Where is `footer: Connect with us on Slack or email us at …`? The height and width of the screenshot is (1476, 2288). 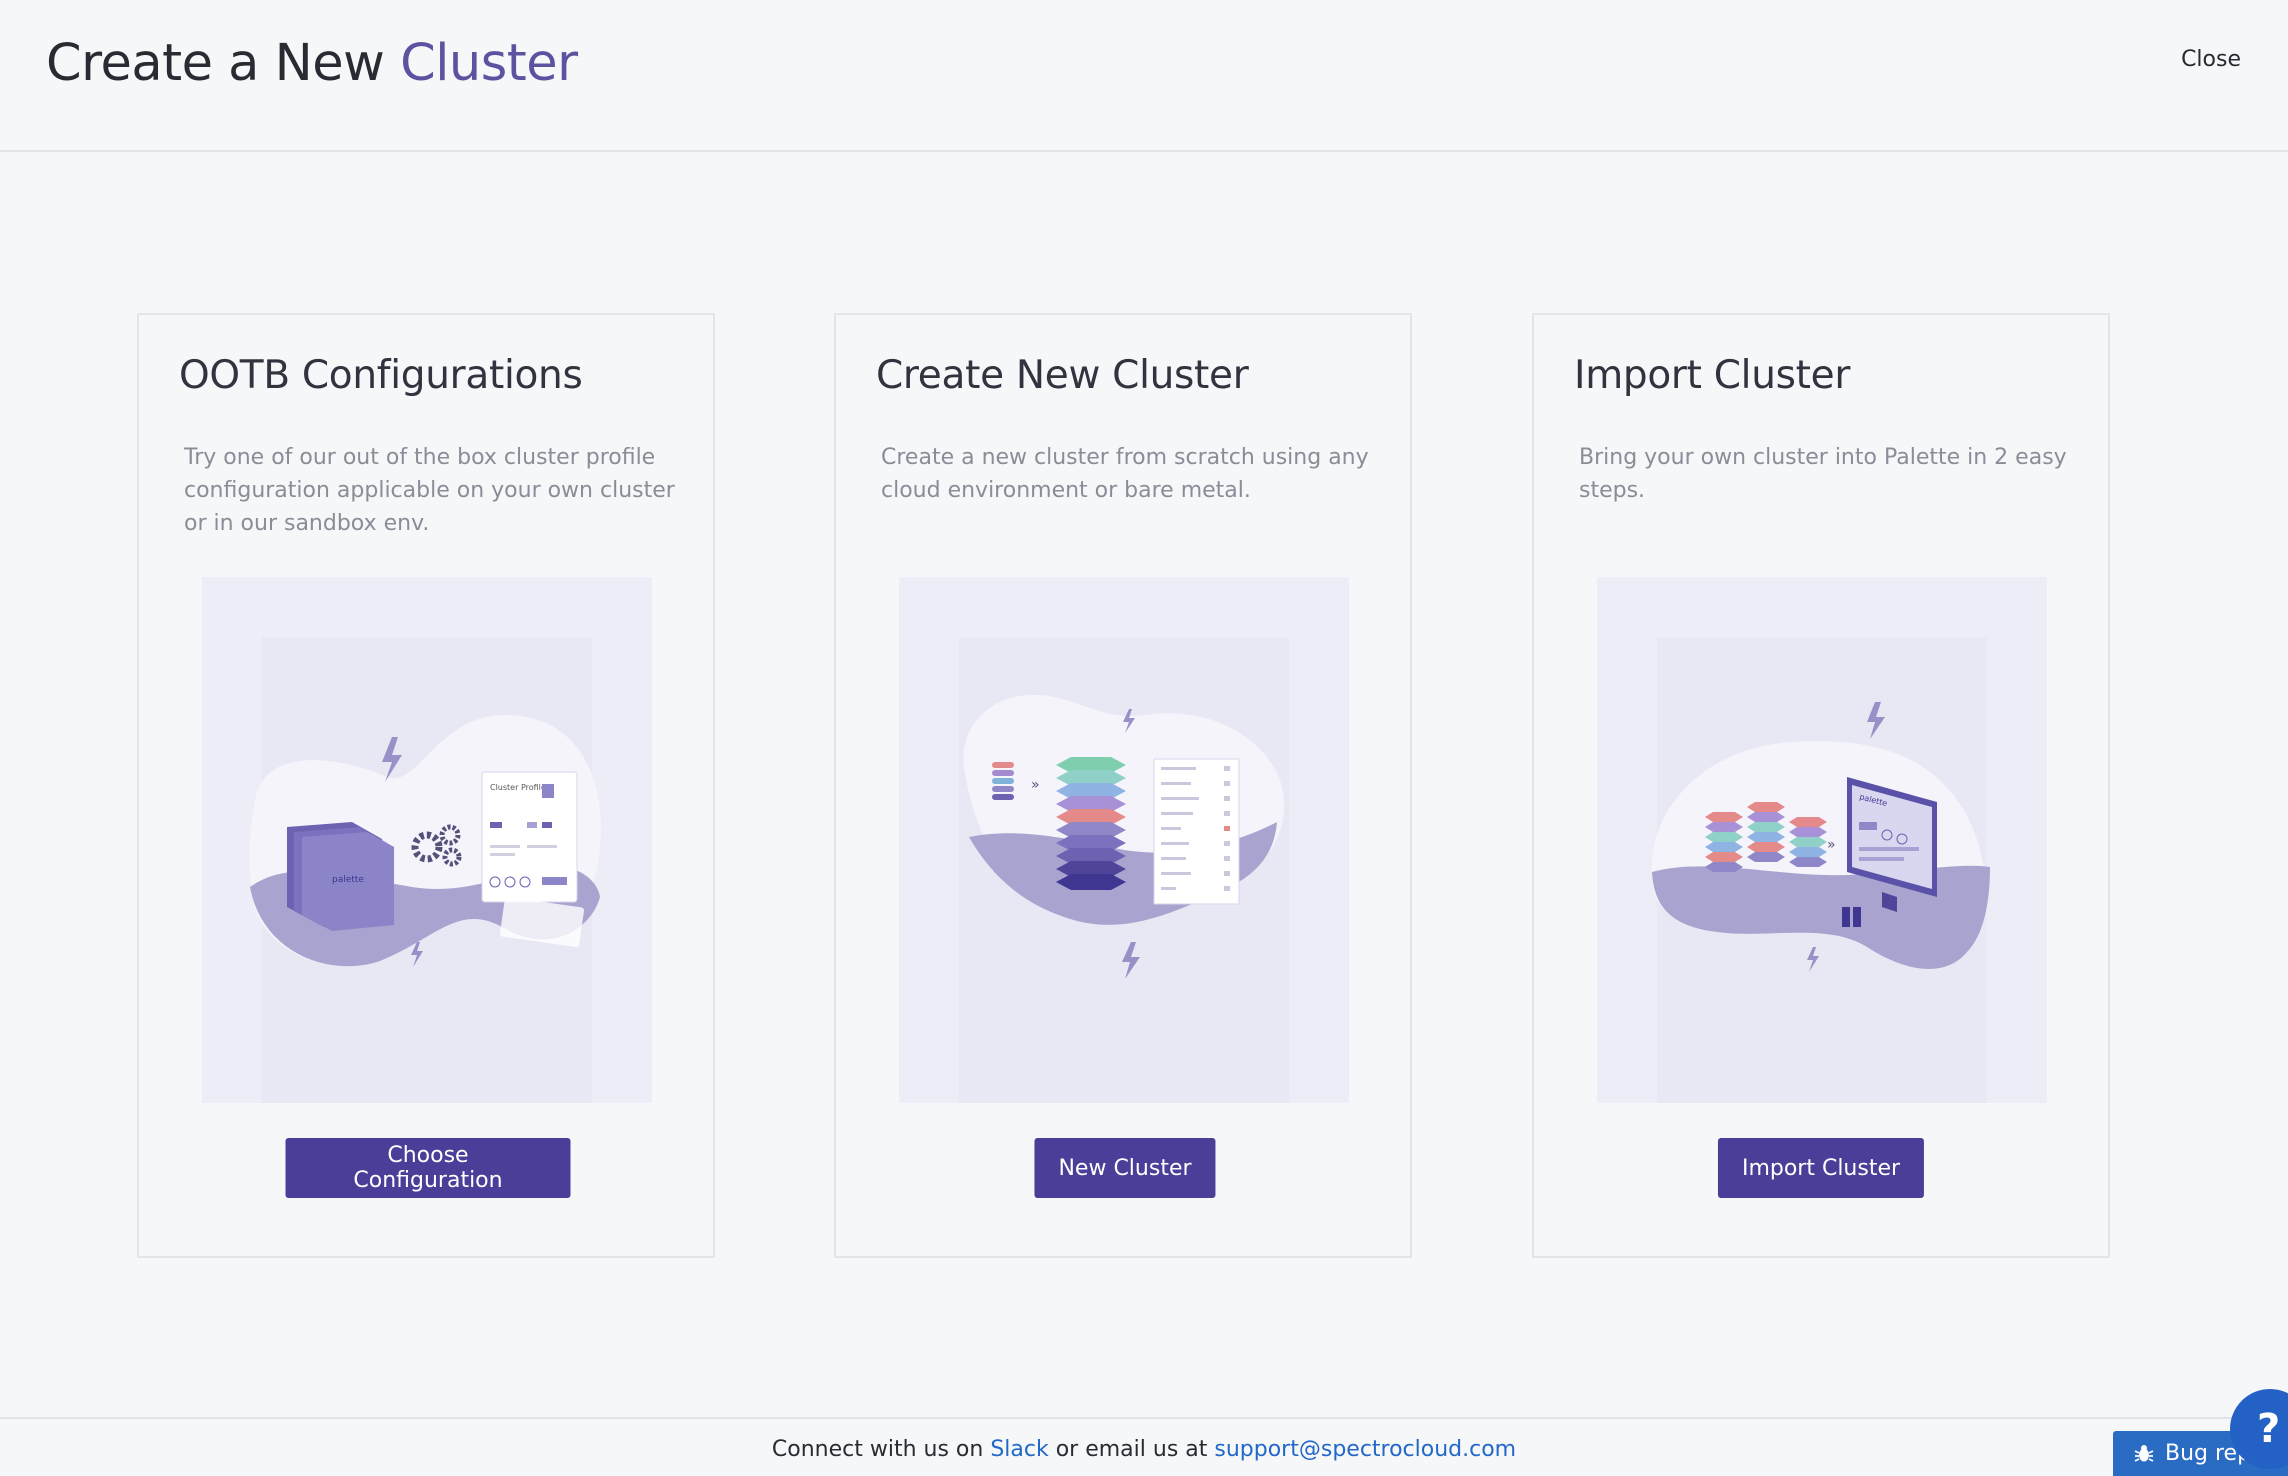
footer: Connect with us on Slack or email us at … is located at coordinates (1144, 1446).